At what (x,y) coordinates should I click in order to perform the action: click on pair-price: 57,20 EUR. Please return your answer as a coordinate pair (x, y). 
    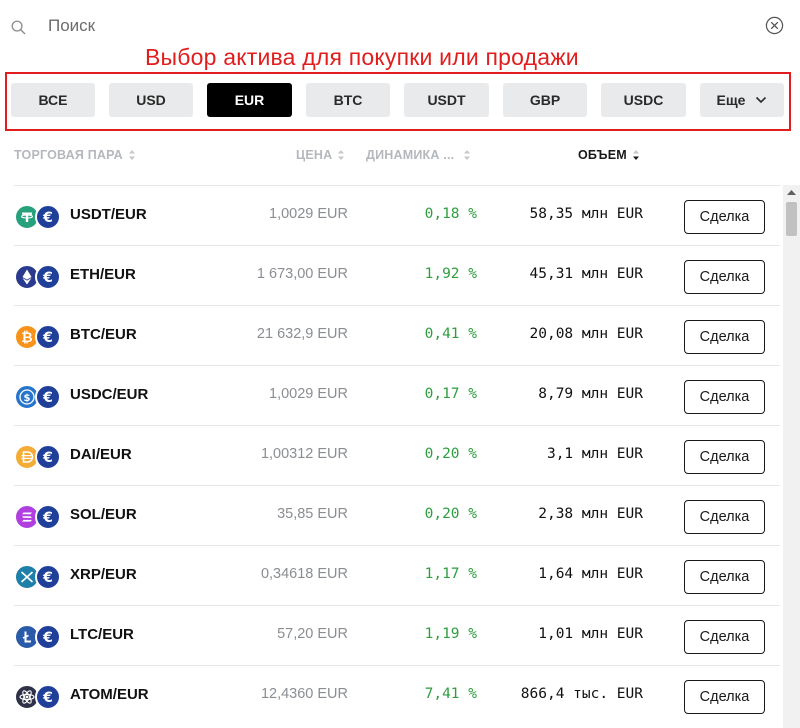
    Looking at the image, I should click on (312, 634).